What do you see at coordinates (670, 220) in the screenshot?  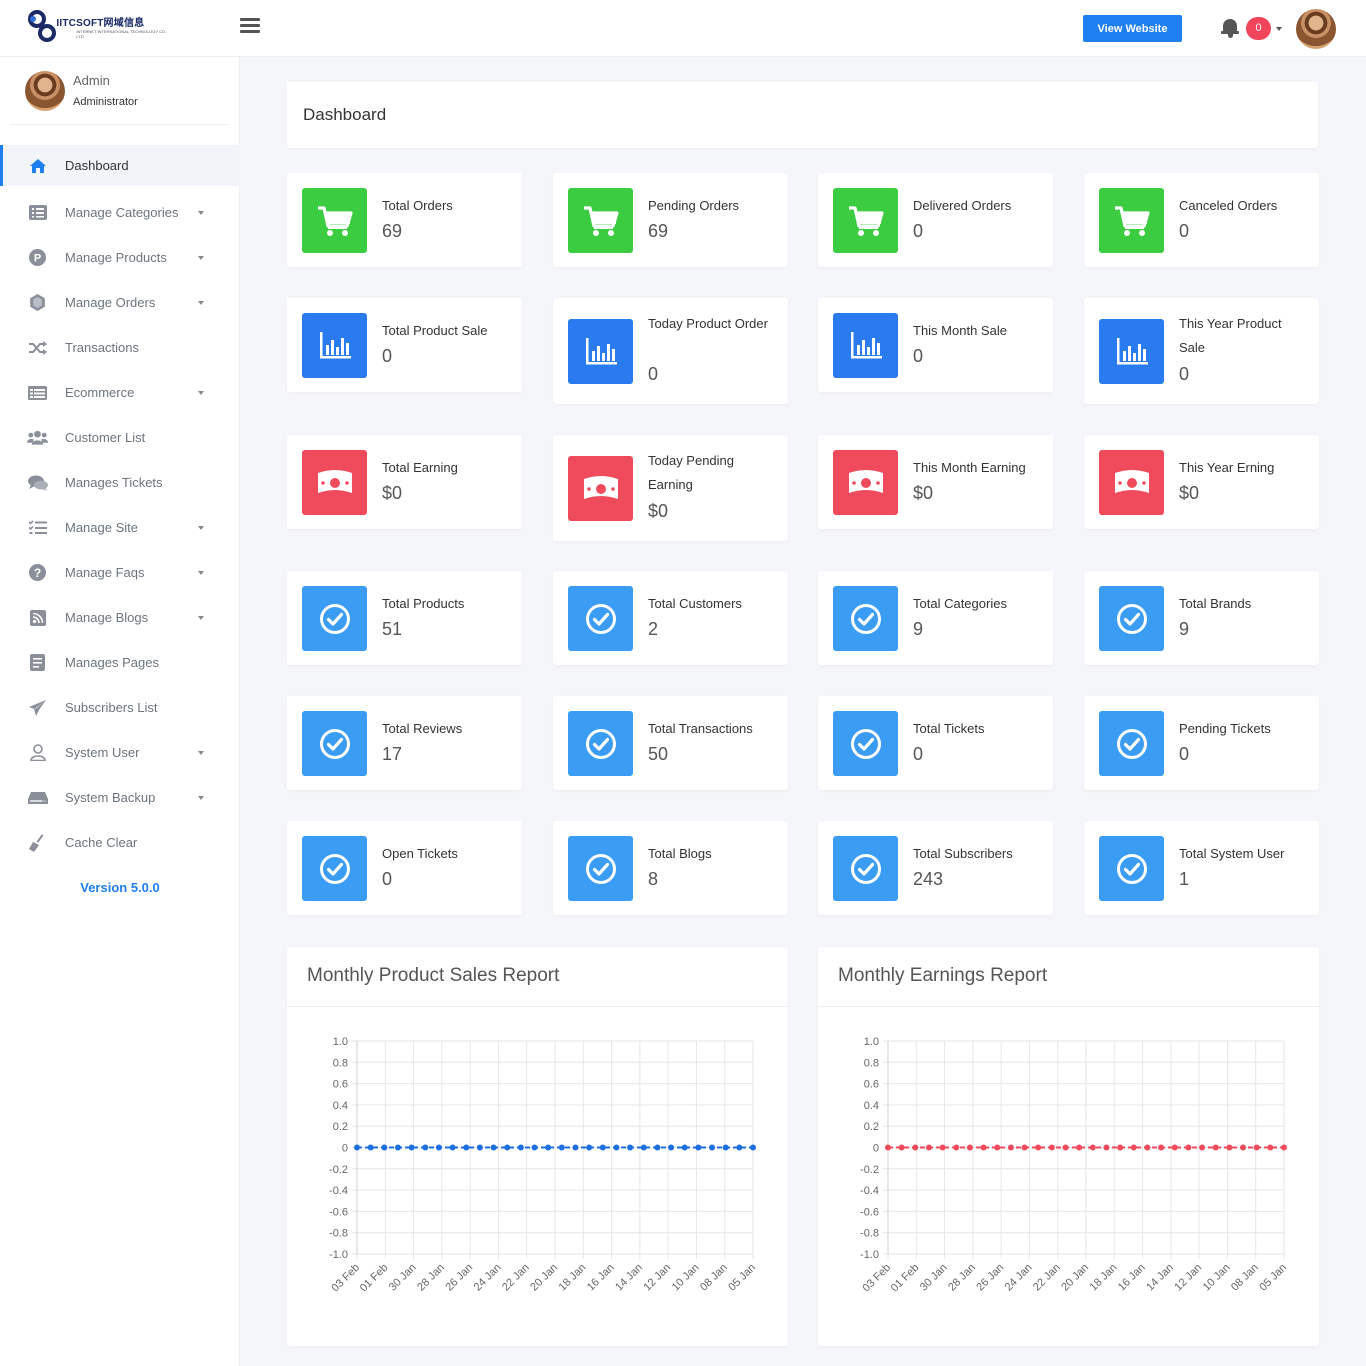 I see `stat-card-pending-orders: Pending Orders 69` at bounding box center [670, 220].